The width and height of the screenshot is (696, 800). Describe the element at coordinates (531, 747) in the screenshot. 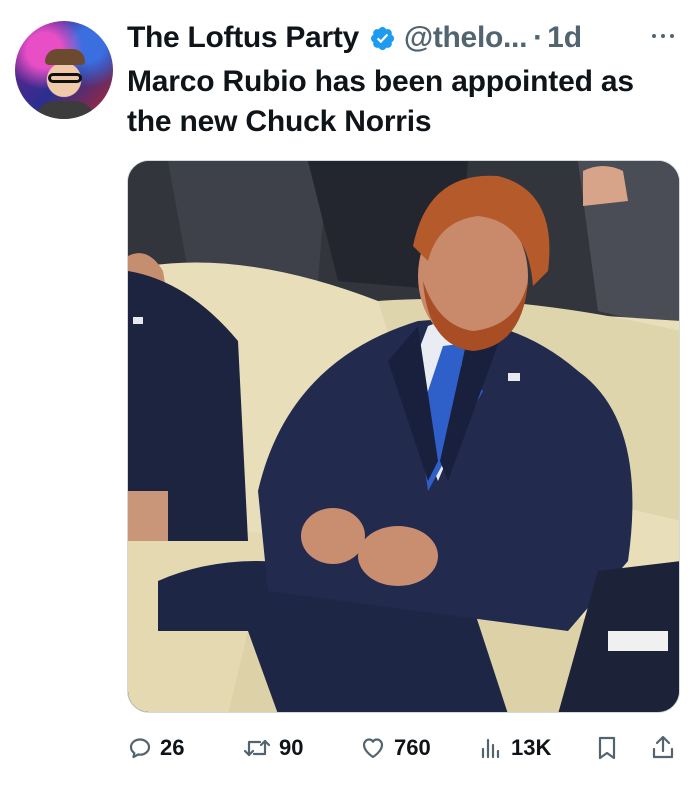

I see `view-count: 13K` at that location.